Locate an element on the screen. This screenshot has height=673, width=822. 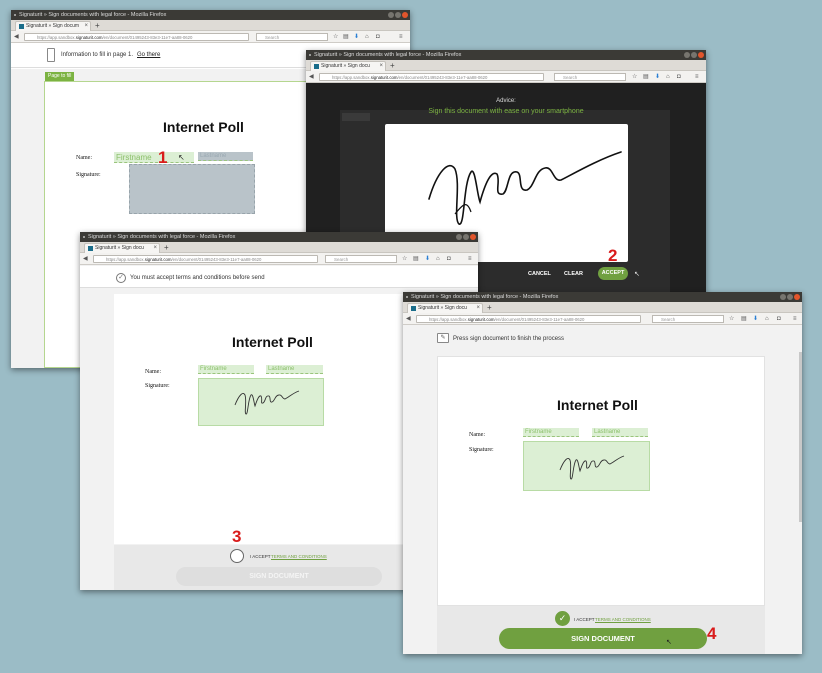
accept-button: ACCEPT is located at coordinates (613, 273).